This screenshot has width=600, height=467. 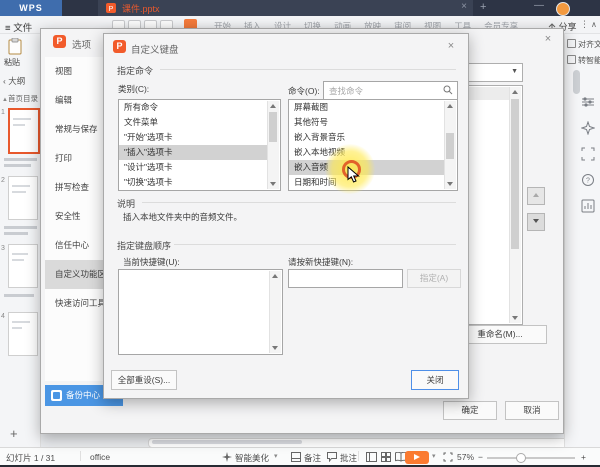 I want to click on current-shortcut-label: 当前快捷键(U):, so click(x=151, y=262).